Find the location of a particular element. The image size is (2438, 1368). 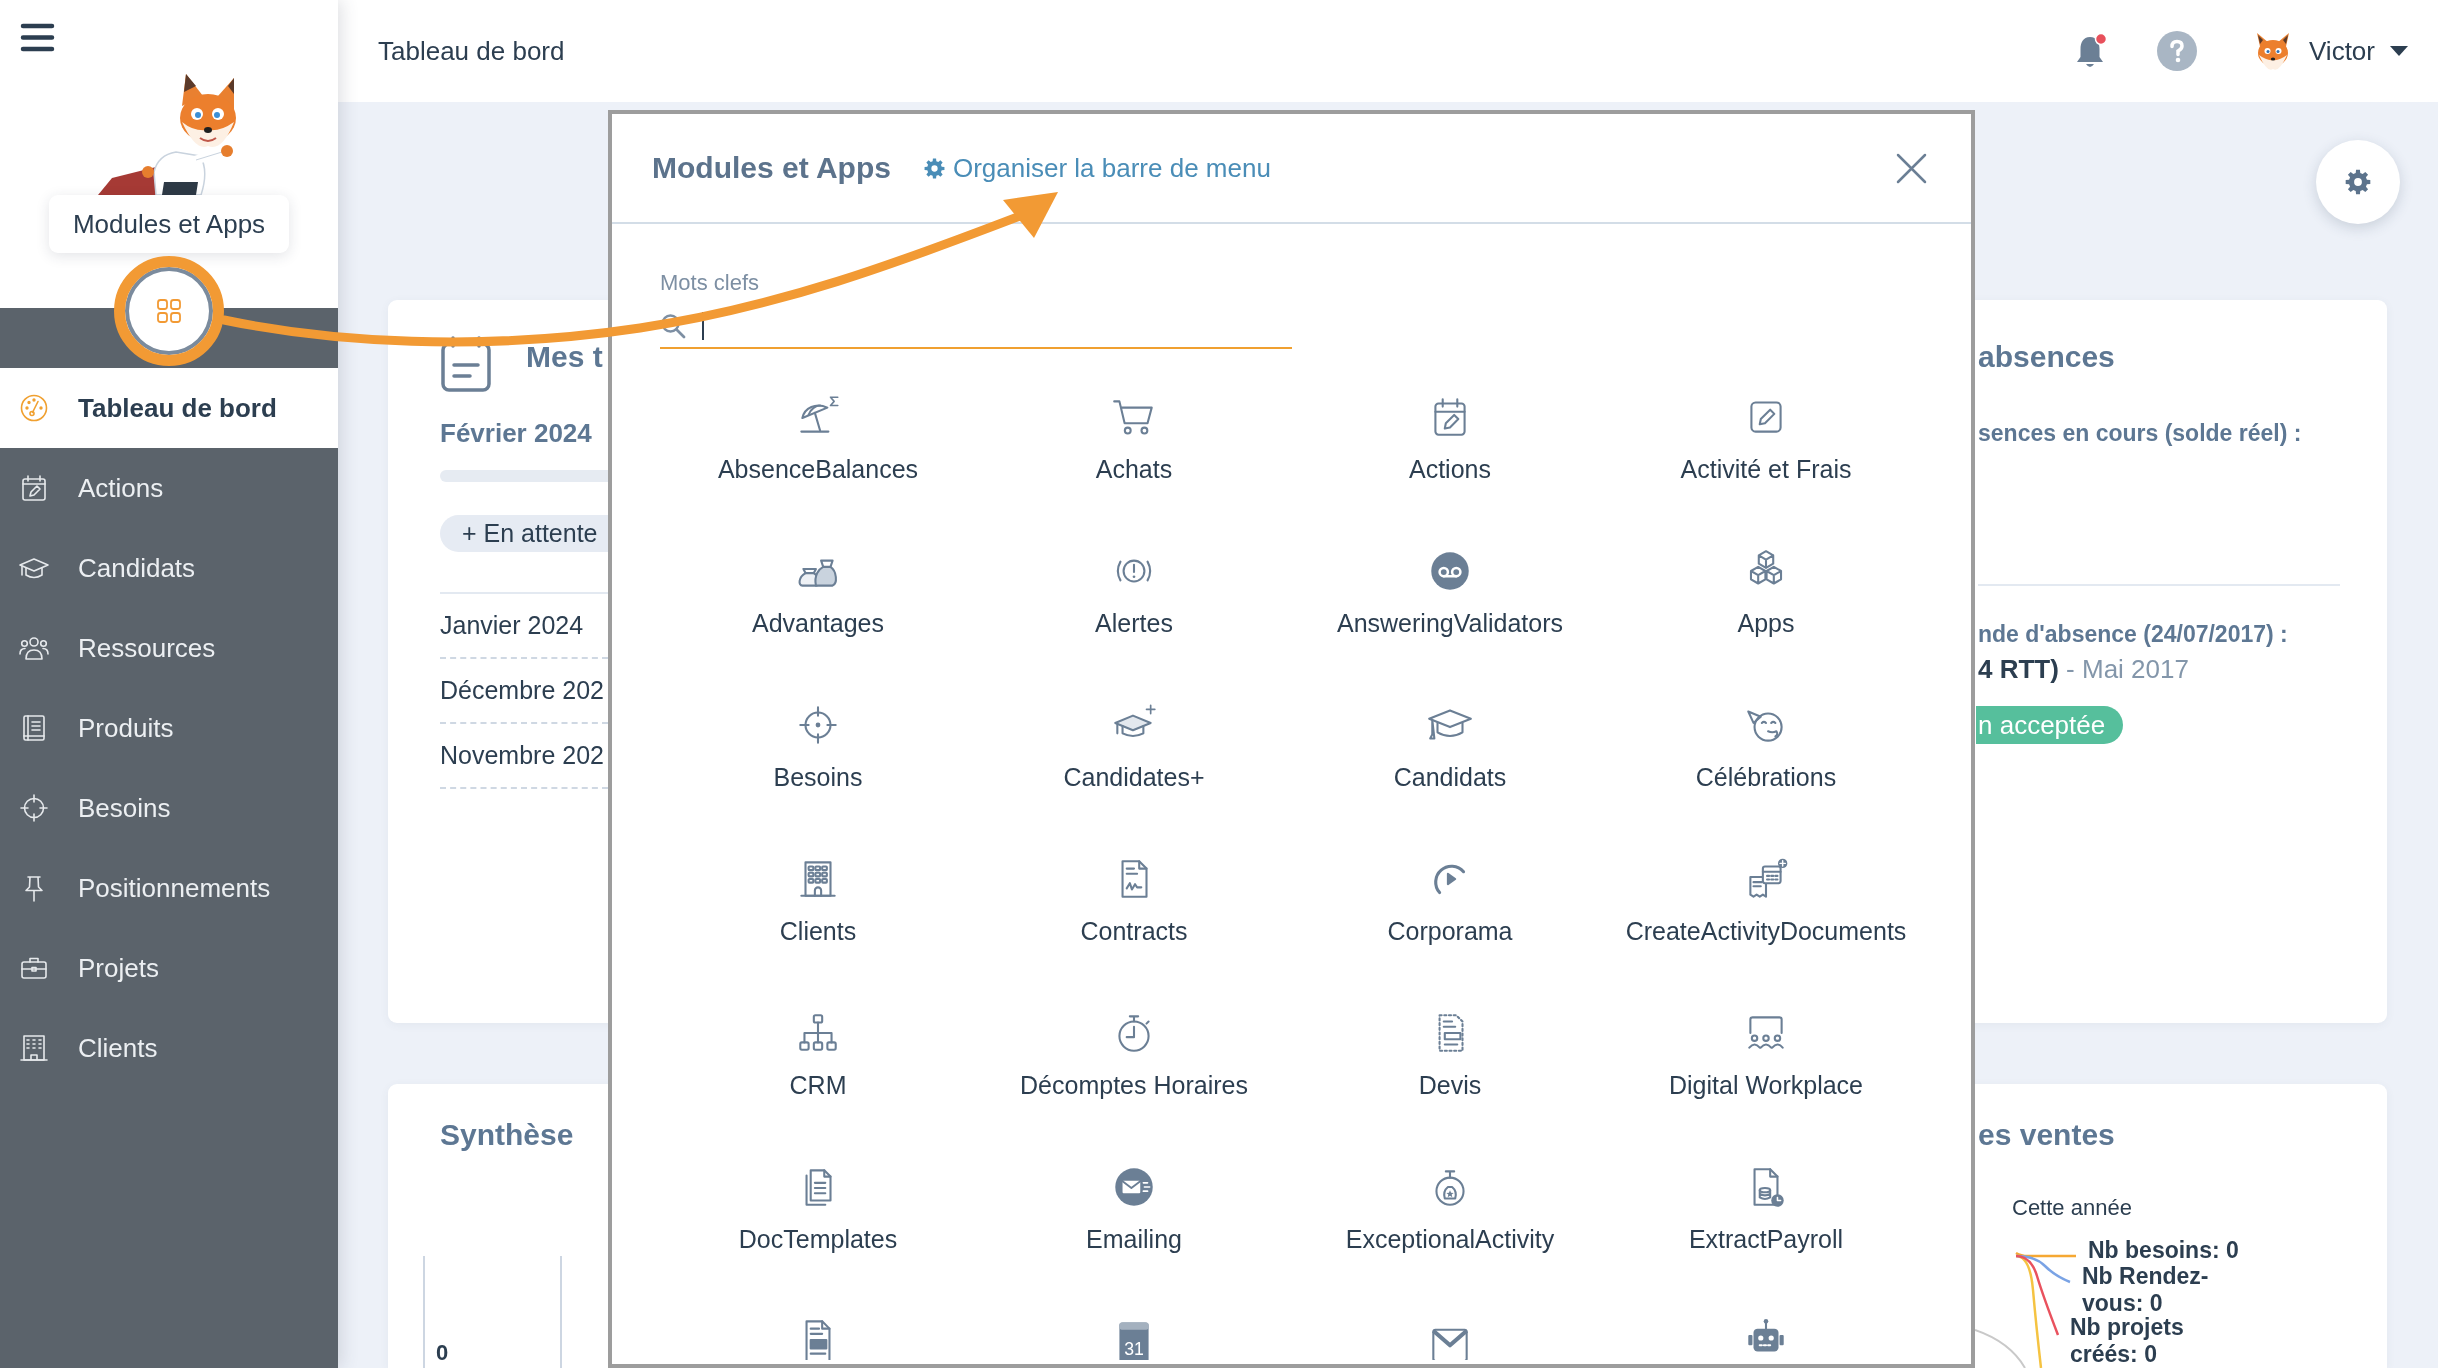

month-title: Février 2024 is located at coordinates (516, 433).